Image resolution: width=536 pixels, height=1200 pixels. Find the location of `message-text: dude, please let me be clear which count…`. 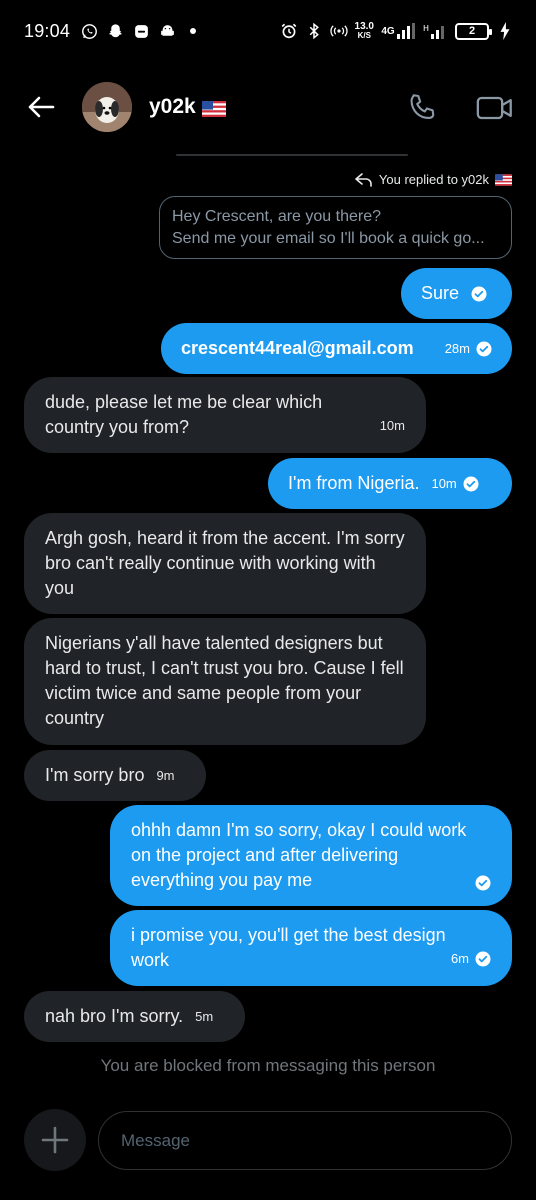

message-text: dude, please let me be clear which count… is located at coordinates (184, 414).